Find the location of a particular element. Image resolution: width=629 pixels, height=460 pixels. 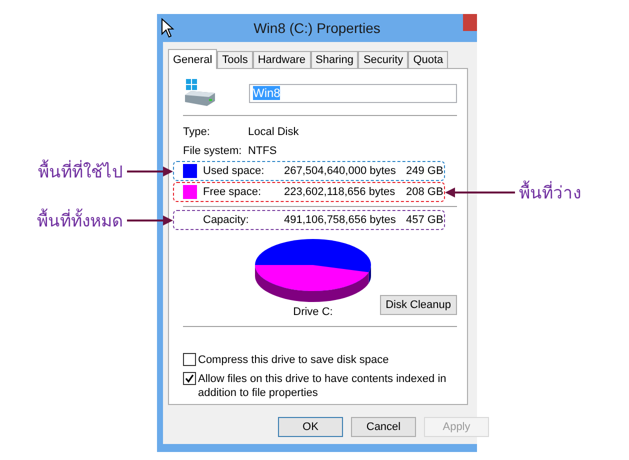

annotation-label: พื้นที่ที่ใช้ไป is located at coordinates (80, 171).